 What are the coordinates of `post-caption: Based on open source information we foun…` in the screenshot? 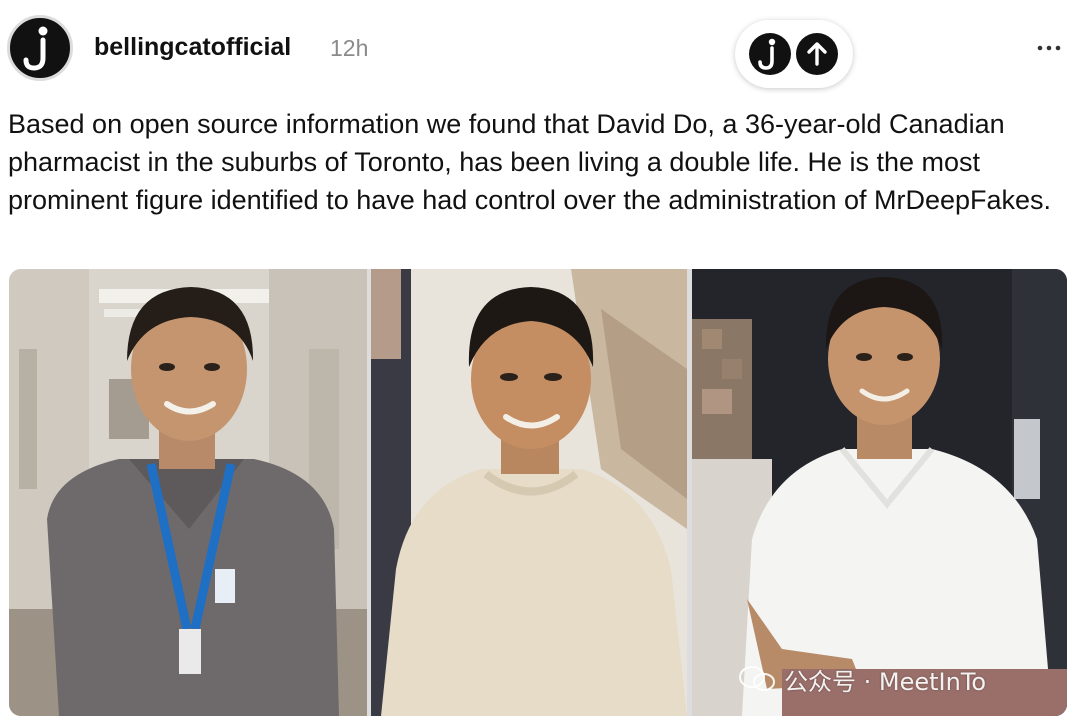 It's located at (530, 162).